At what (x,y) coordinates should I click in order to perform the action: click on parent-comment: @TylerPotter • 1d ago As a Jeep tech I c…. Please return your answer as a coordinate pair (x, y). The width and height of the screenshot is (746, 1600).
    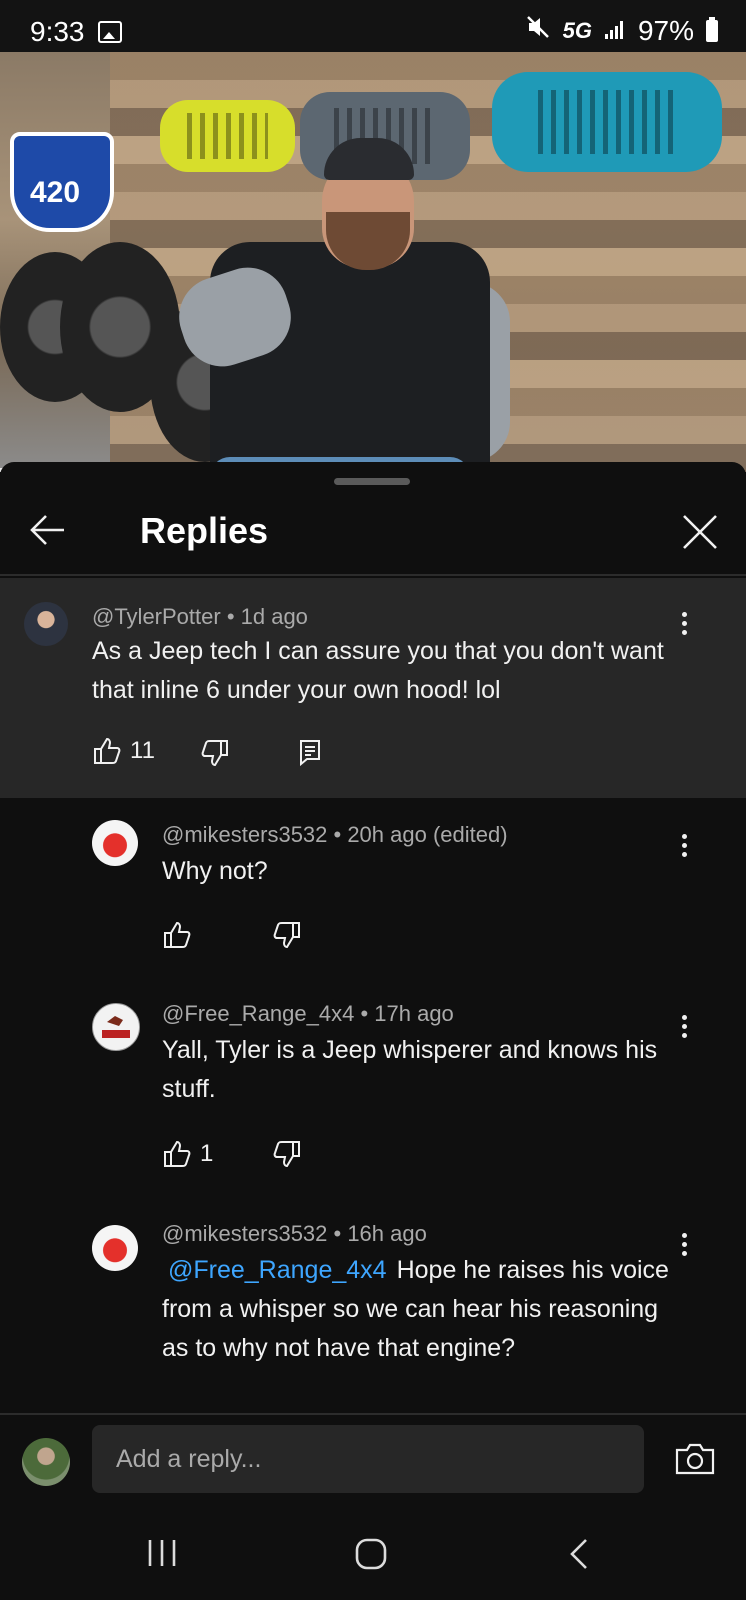
    Looking at the image, I should click on (373, 688).